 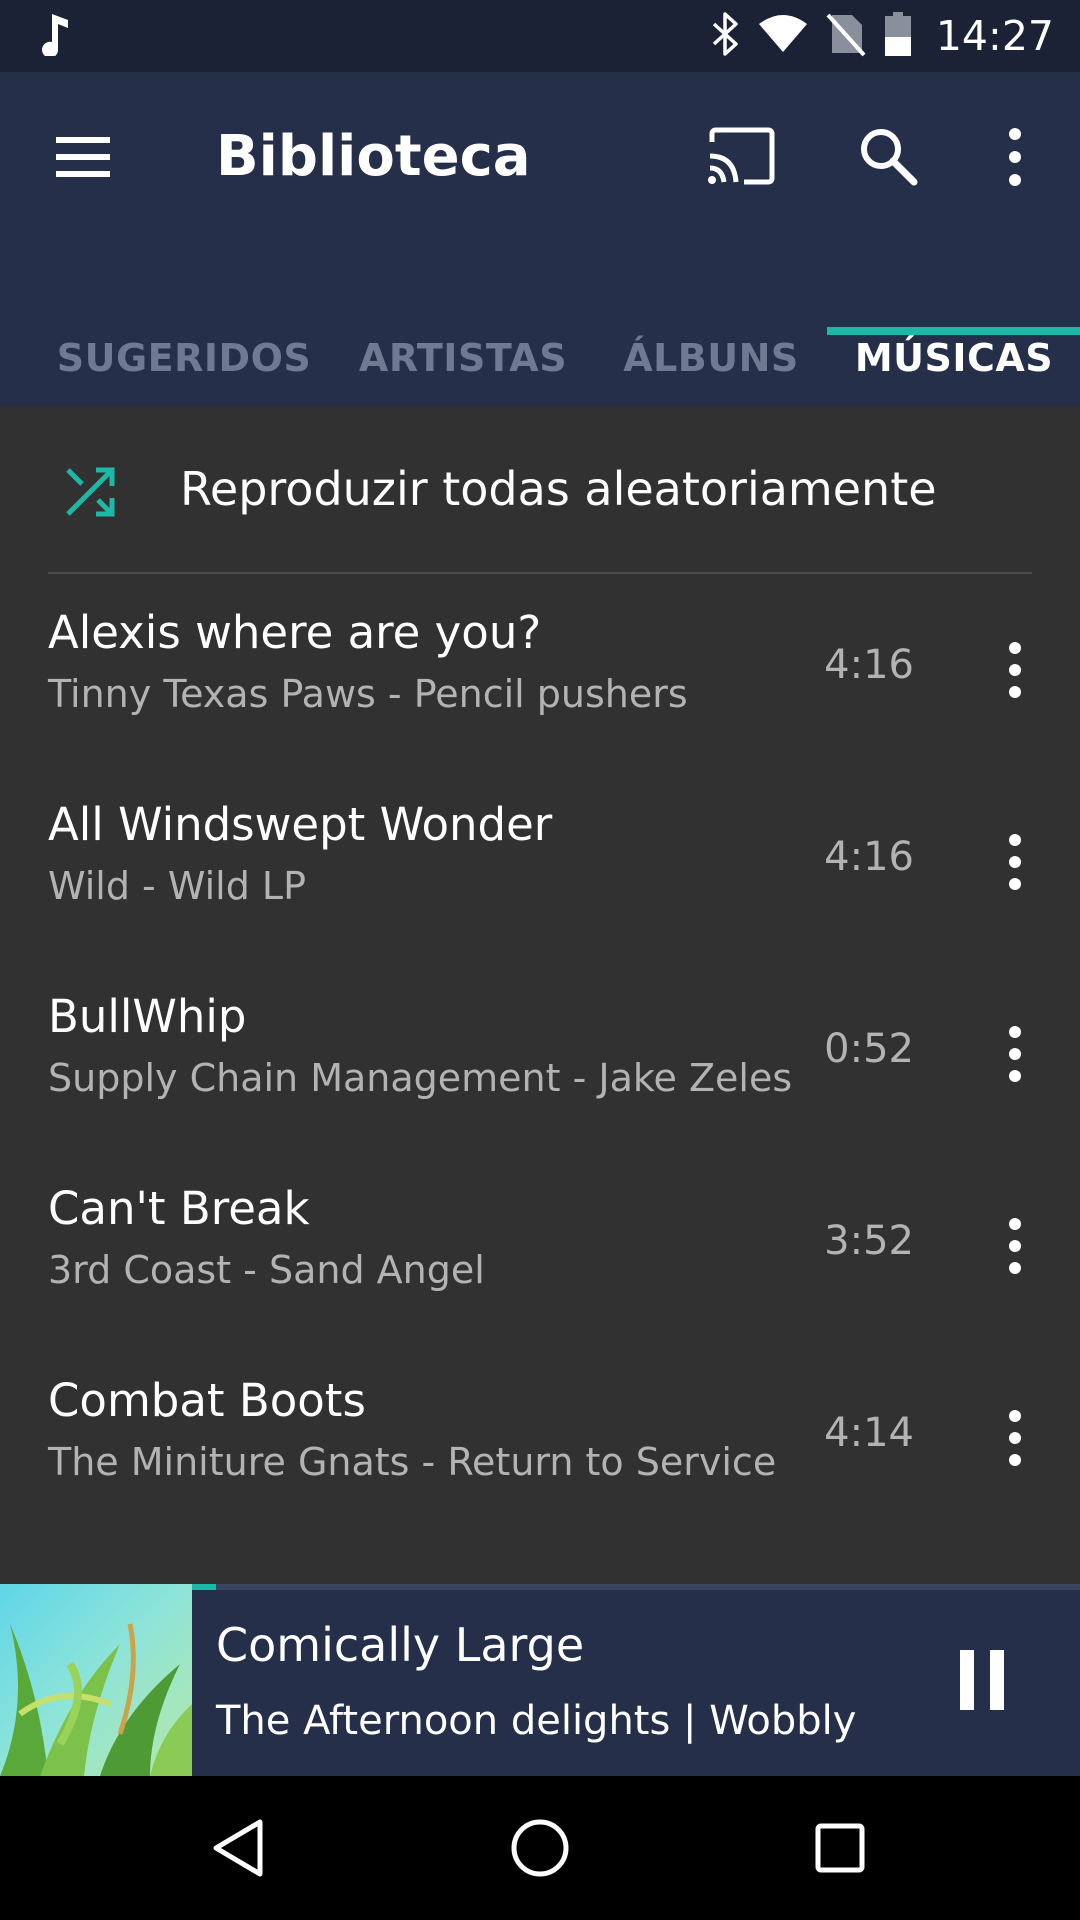 What do you see at coordinates (558, 489) in the screenshot?
I see `shuffle-label: Reproduzir todas aleatoriamente` at bounding box center [558, 489].